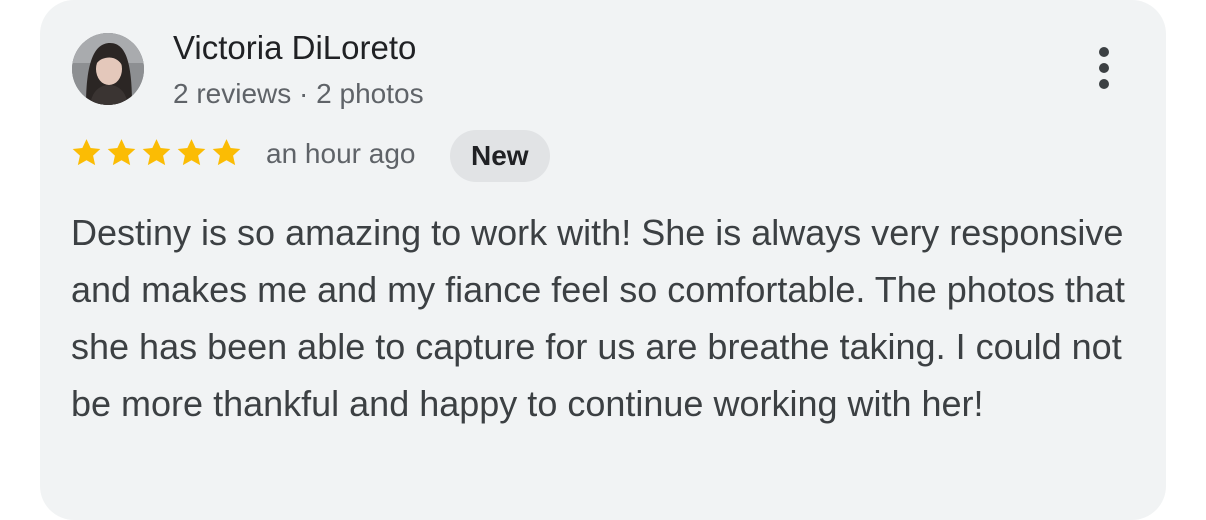 This screenshot has height=520, width=1206. I want to click on star-rating, so click(156, 152).